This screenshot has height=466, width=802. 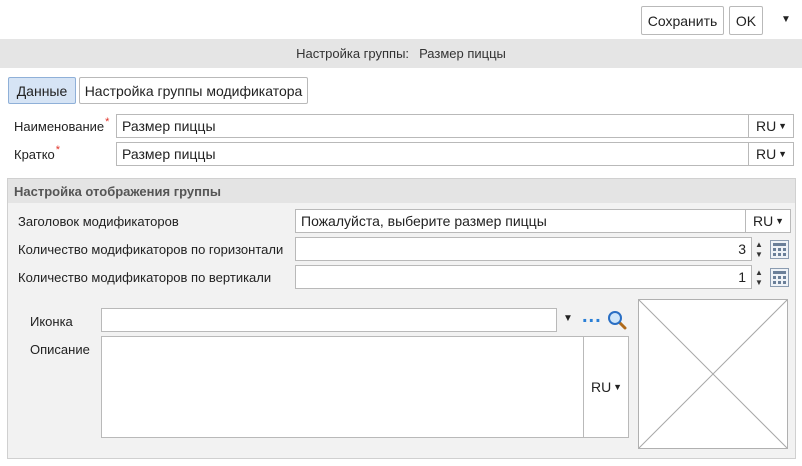 What do you see at coordinates (60, 349) in the screenshot?
I see `description-label: Описание` at bounding box center [60, 349].